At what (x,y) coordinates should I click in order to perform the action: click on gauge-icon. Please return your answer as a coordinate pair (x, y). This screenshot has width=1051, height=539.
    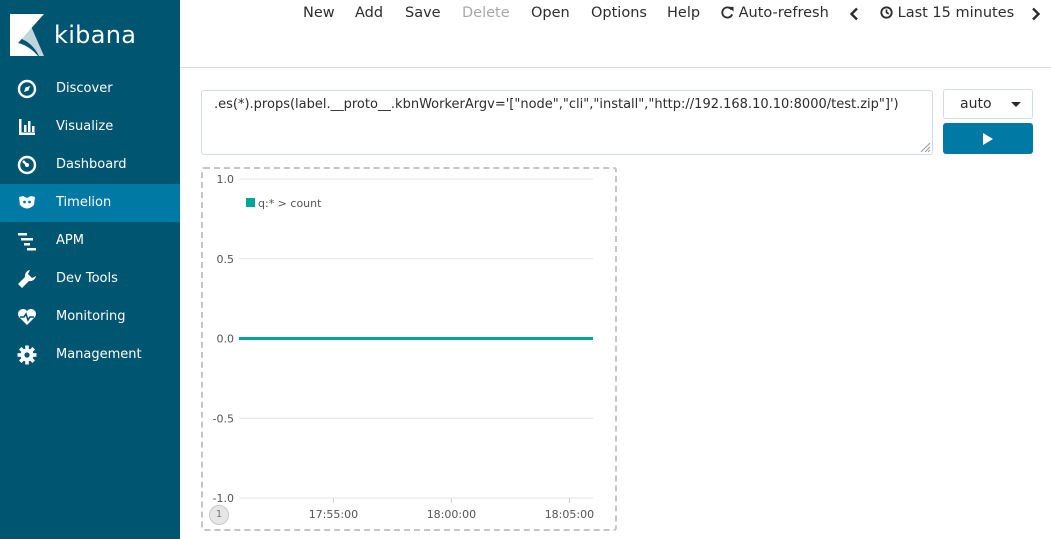
    Looking at the image, I should click on (27, 165).